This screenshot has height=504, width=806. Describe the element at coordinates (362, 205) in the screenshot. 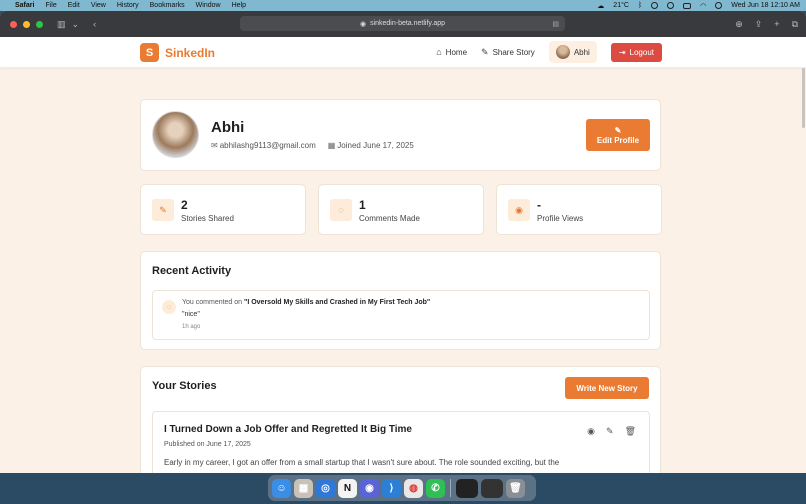

I see `stat-value: 1` at that location.